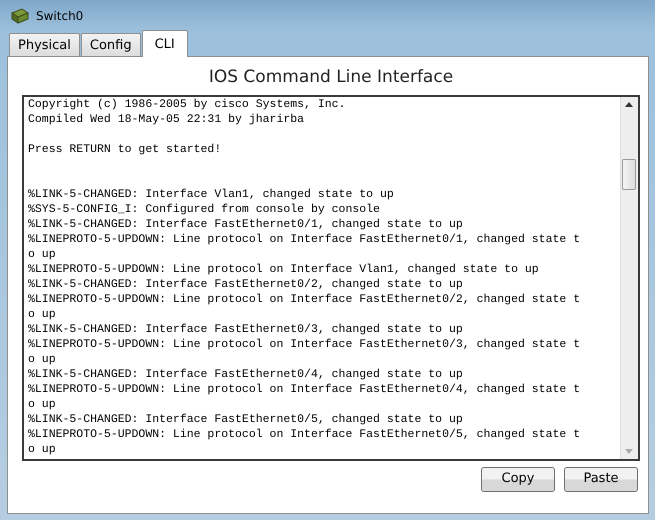 The width and height of the screenshot is (655, 520). I want to click on console-line: %LINK-5-CHANGED: Interface FastEthernet0/2, changed state to up, so click(246, 284).